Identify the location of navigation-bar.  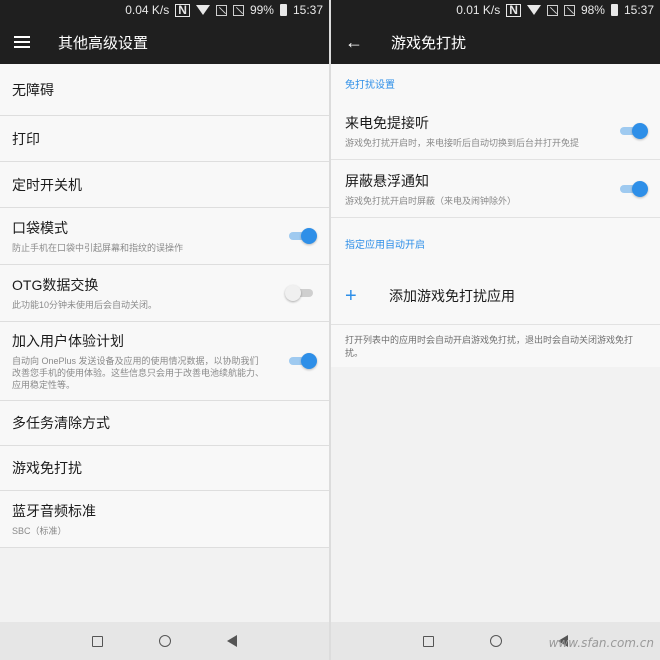
(164, 641).